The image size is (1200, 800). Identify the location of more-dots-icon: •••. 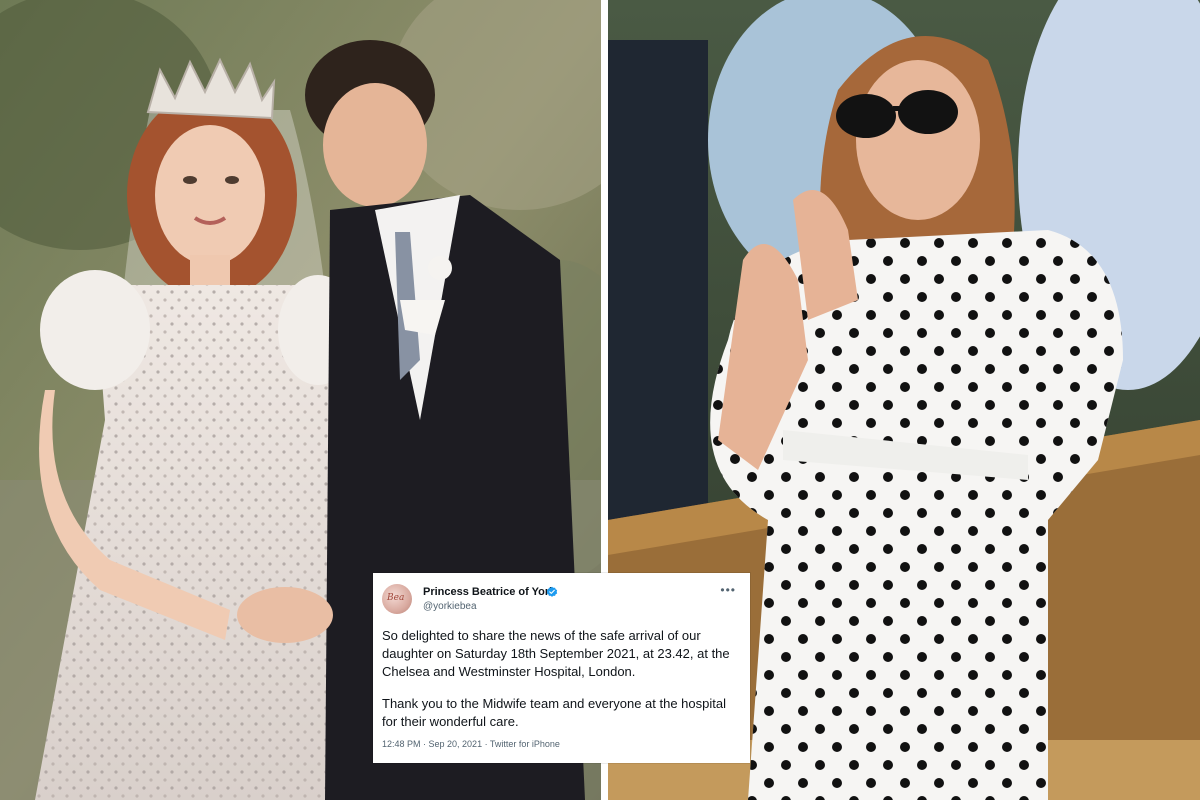
(728, 590).